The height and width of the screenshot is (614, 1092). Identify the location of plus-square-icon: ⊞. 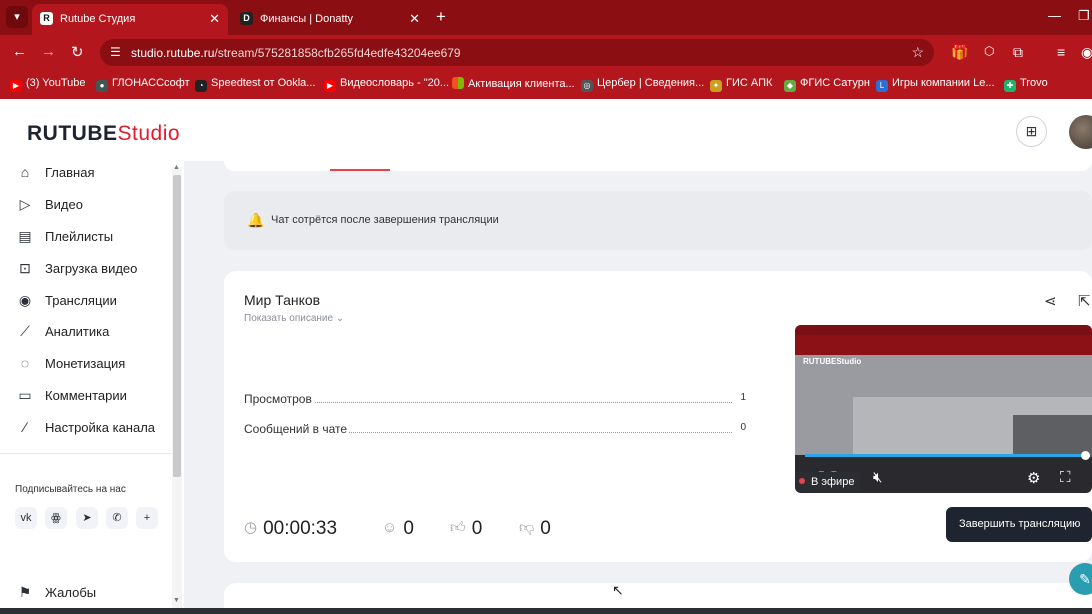
(1031, 131).